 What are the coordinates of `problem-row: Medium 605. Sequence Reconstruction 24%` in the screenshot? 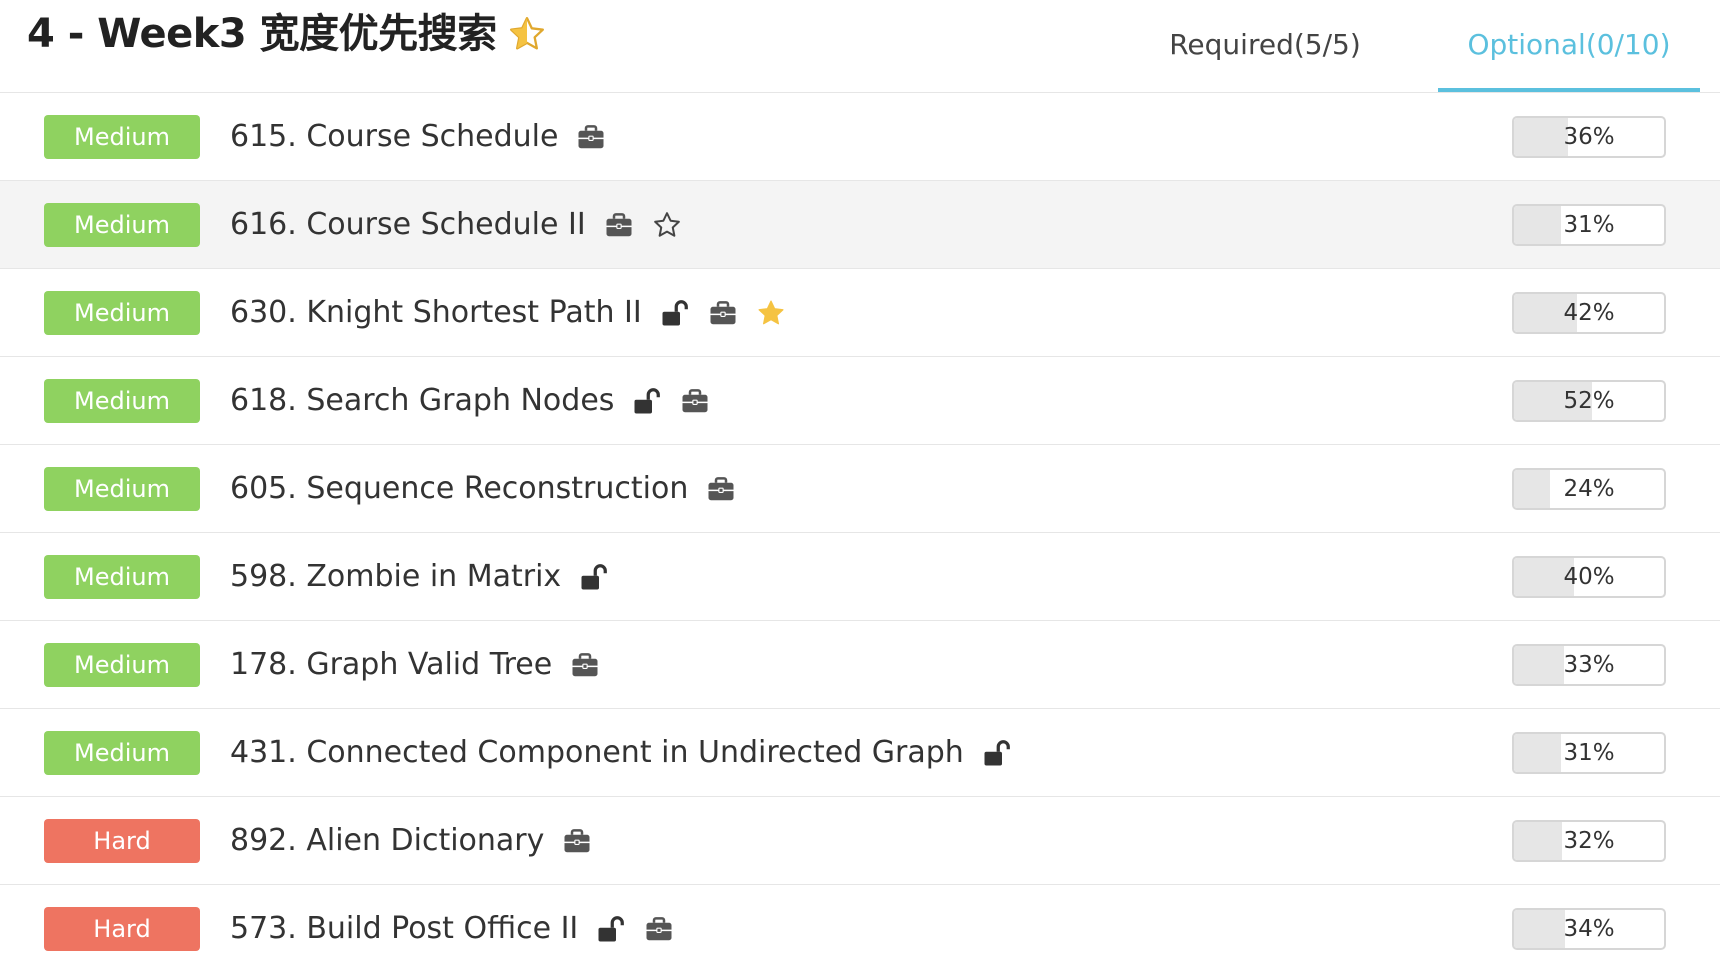 It's located at (860, 489).